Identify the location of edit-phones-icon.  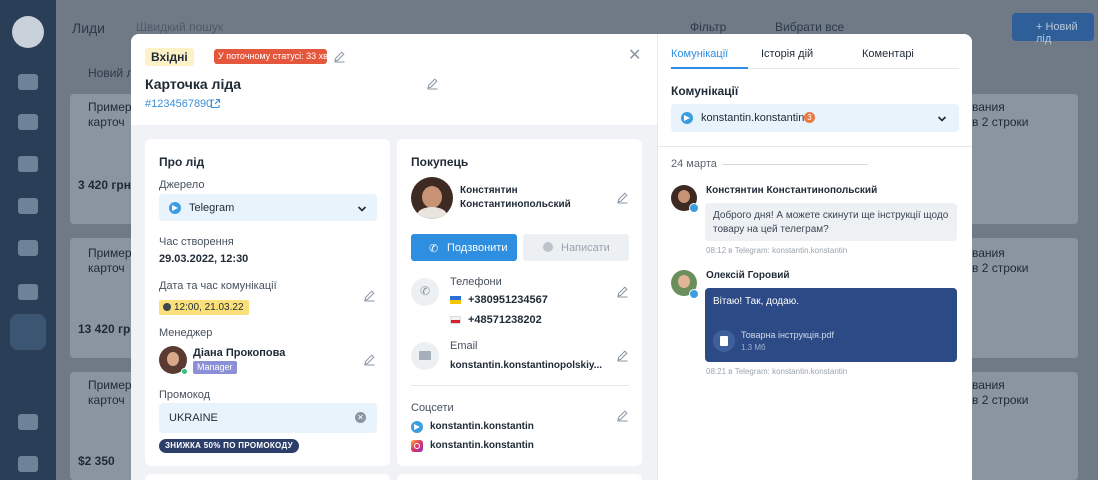
(623, 292).